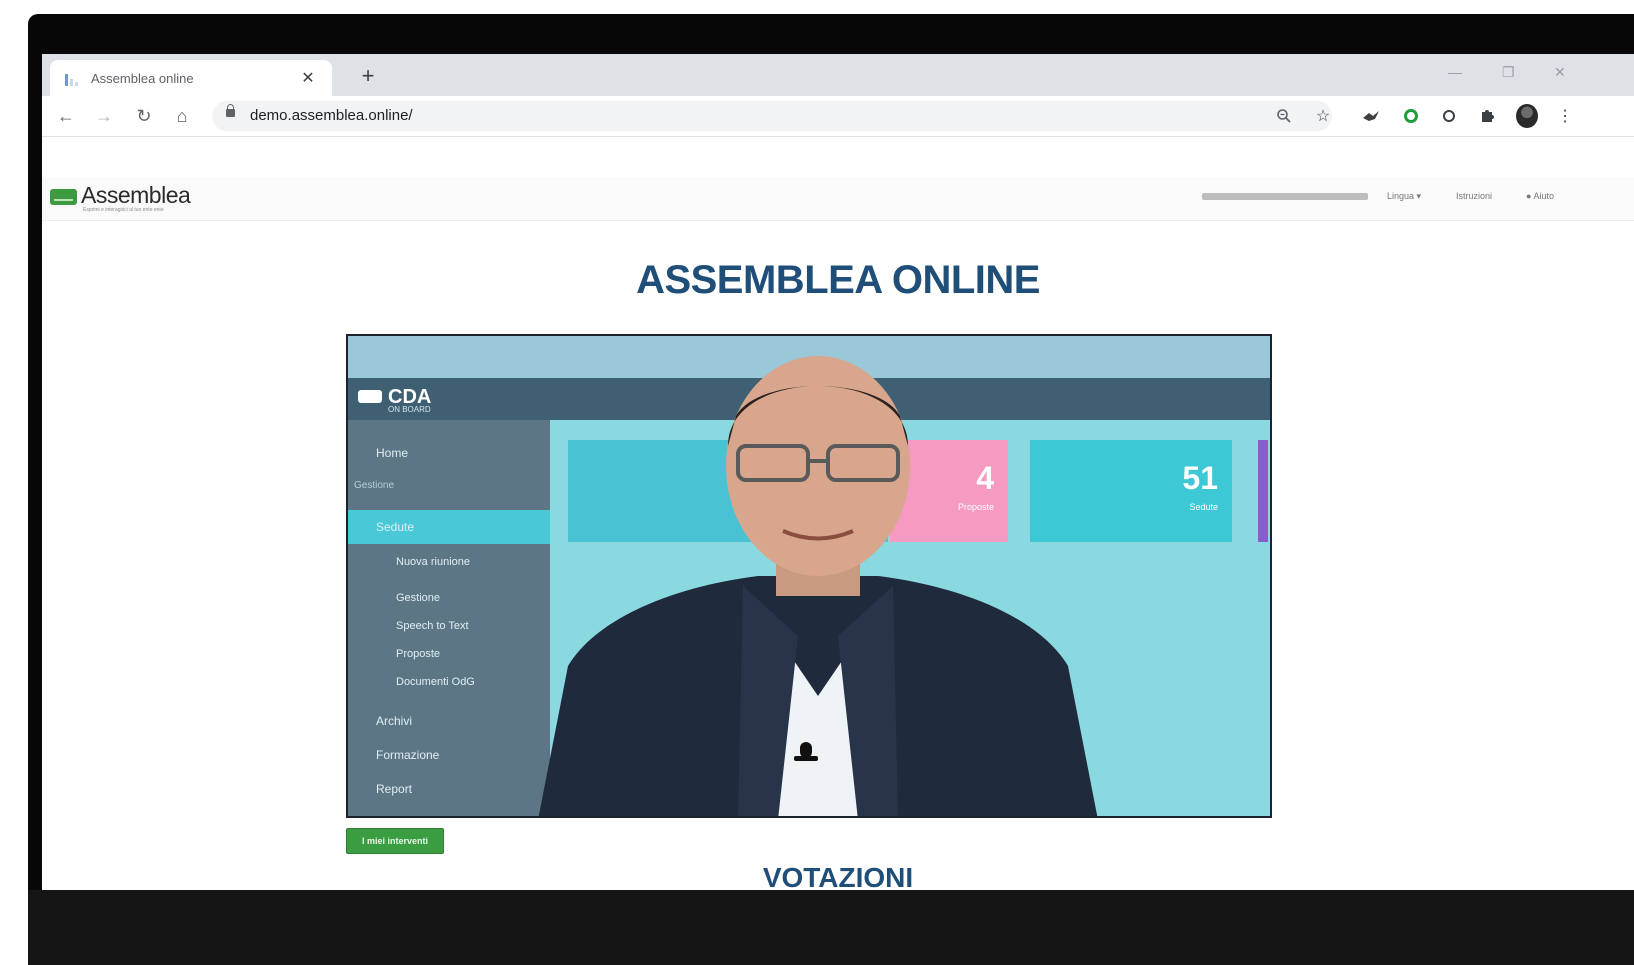  I want to click on extension-ring-icon, so click(1449, 116).